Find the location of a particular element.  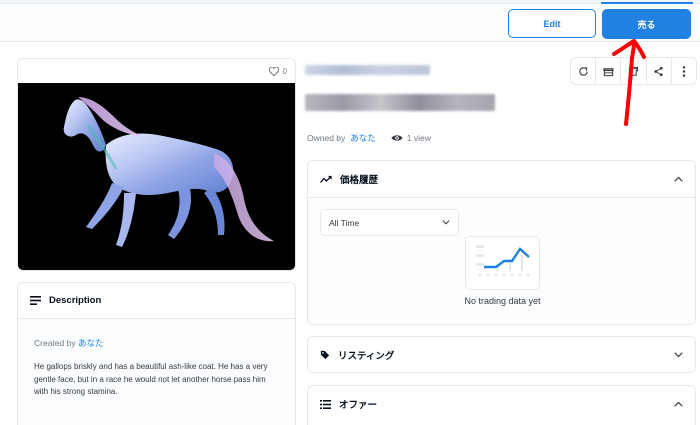

gift-icon is located at coordinates (608, 71).